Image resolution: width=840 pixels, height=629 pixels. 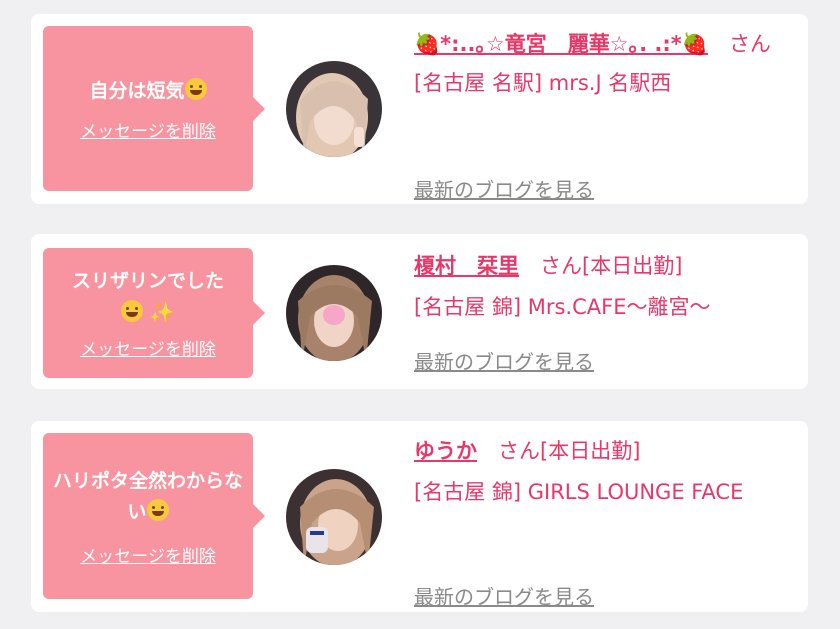 What do you see at coordinates (147, 496) in the screenshot?
I see `message-text: ハリポタ全然わからない` at bounding box center [147, 496].